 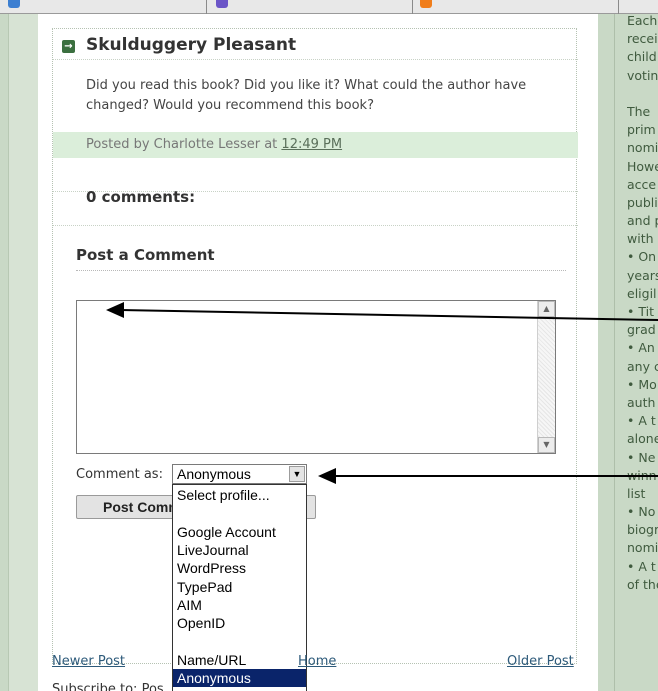 I want to click on post-title: Skulduggery Pleasant, so click(x=191, y=45).